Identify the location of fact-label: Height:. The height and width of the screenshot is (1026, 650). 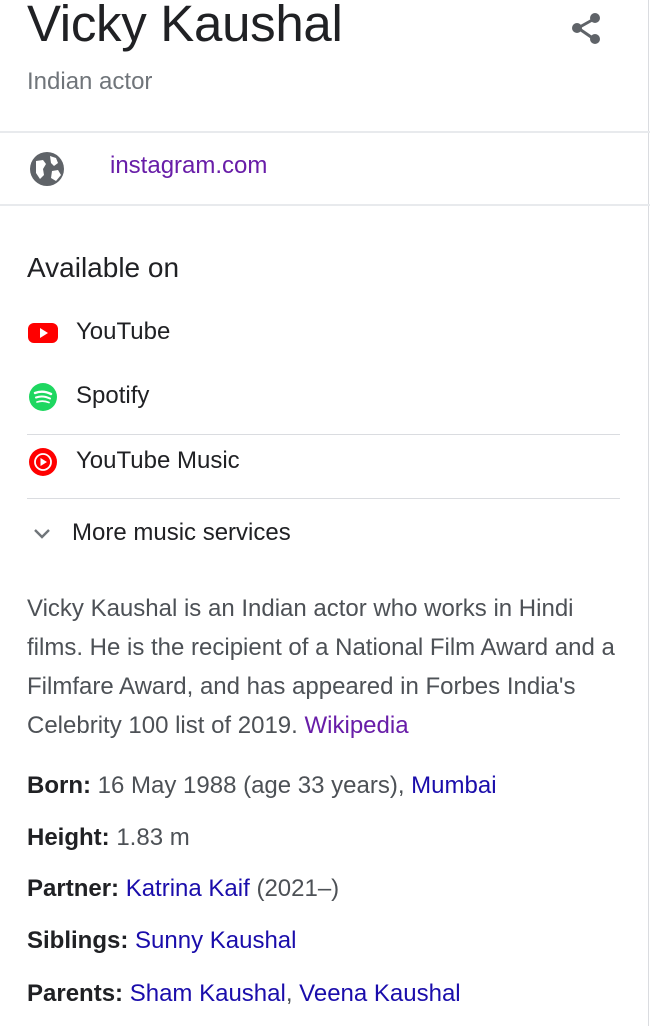
(68, 837).